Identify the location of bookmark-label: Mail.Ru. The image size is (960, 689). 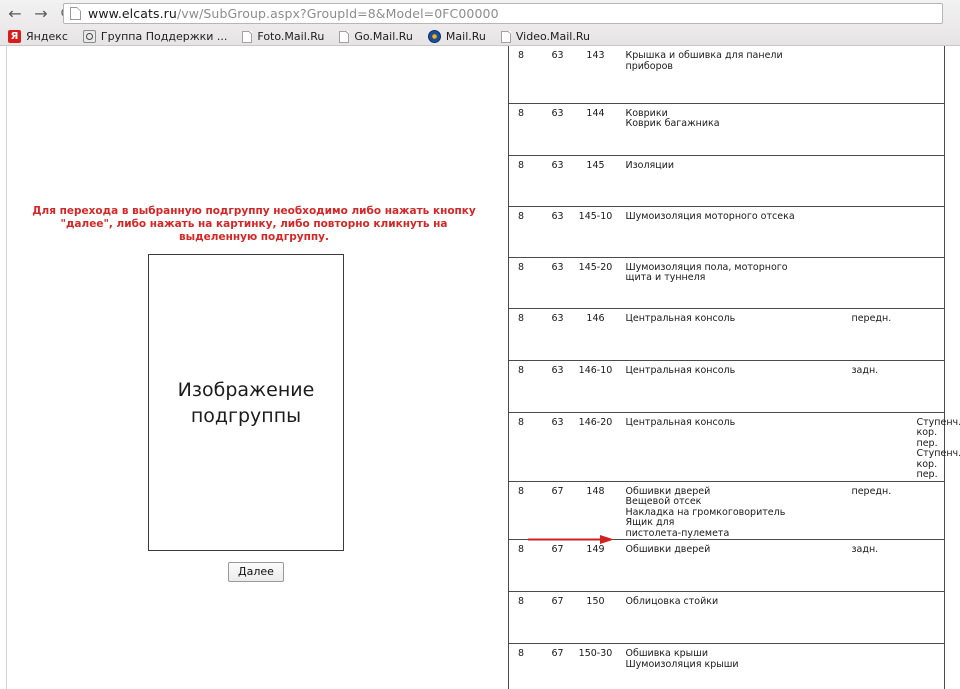
(465, 36).